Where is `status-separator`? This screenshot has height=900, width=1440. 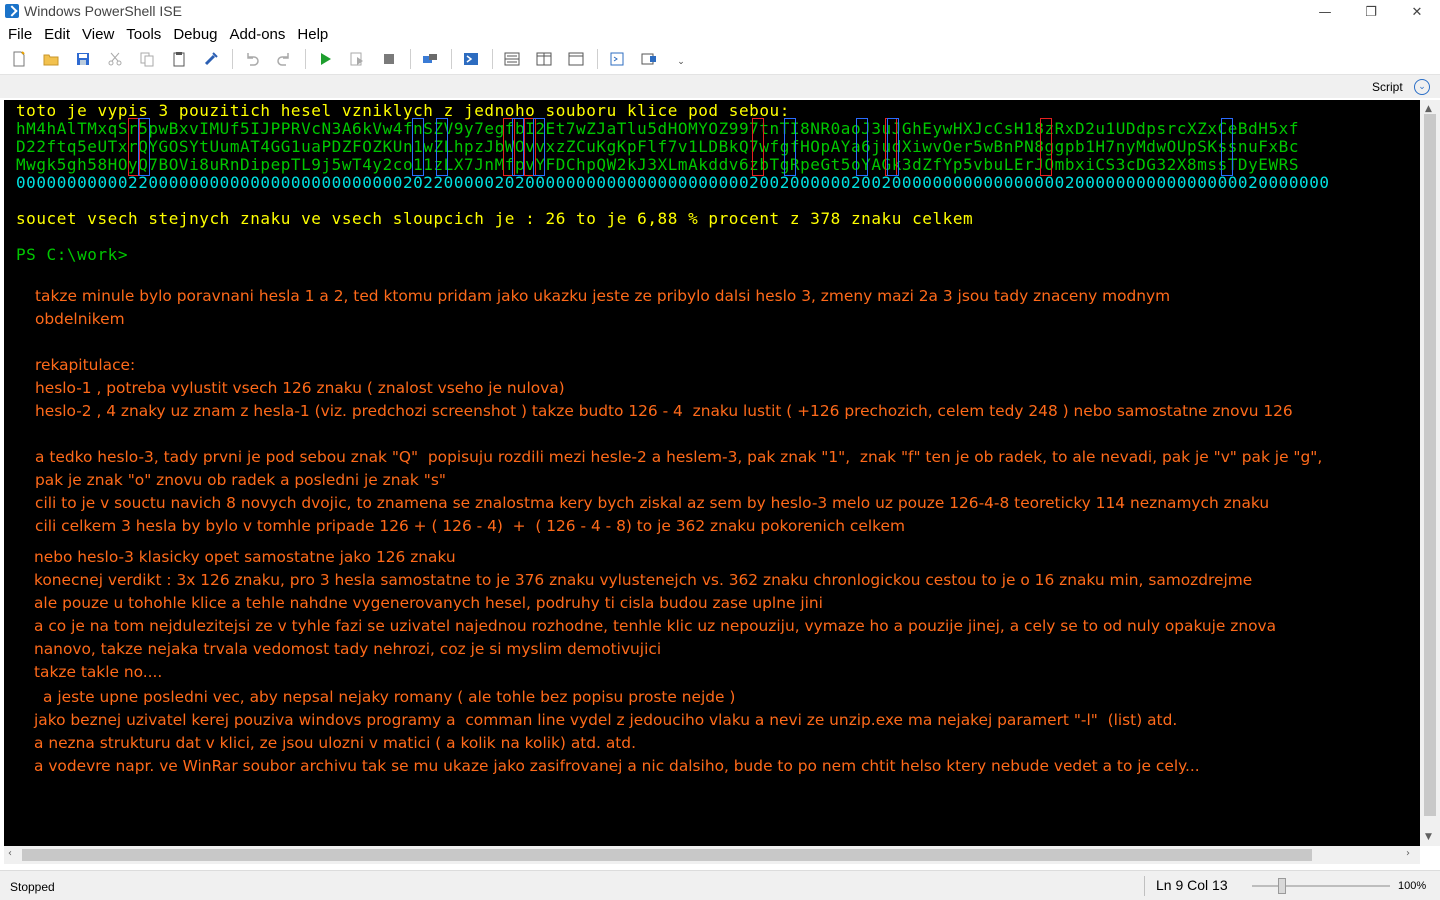
status-separator is located at coordinates (1144, 886).